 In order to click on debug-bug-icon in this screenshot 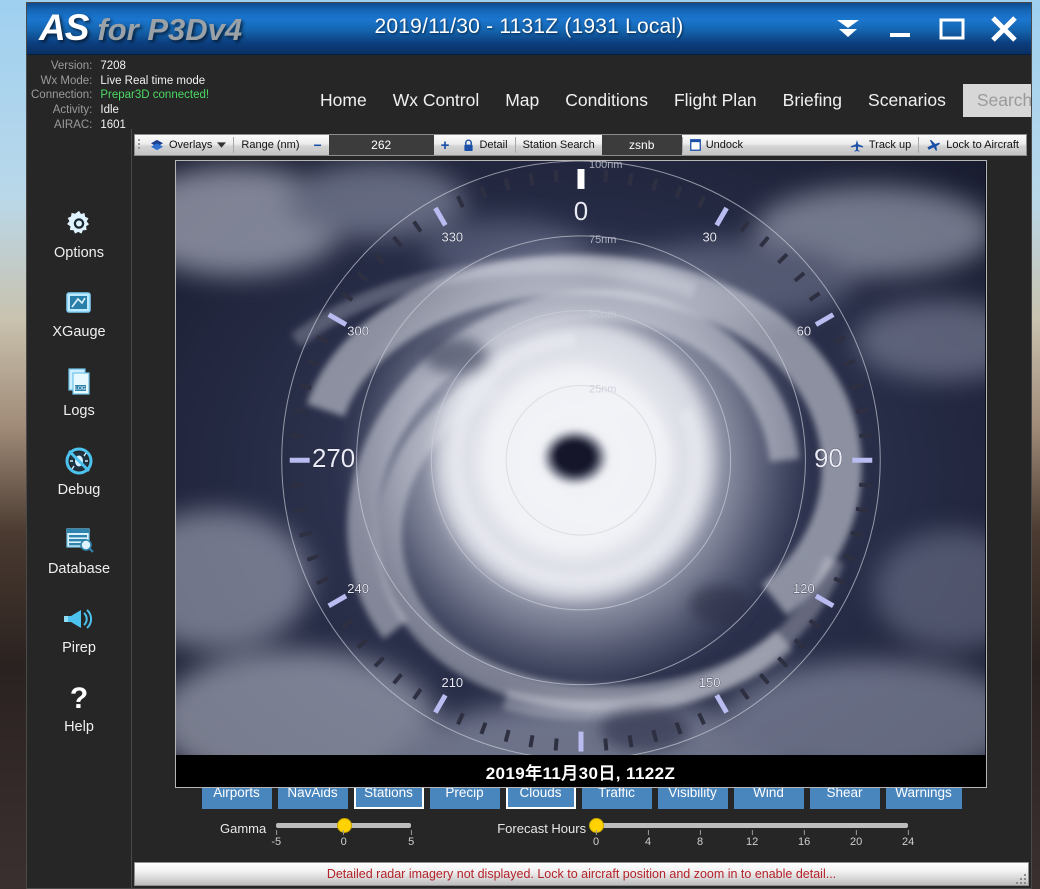, I will do `click(79, 461)`.